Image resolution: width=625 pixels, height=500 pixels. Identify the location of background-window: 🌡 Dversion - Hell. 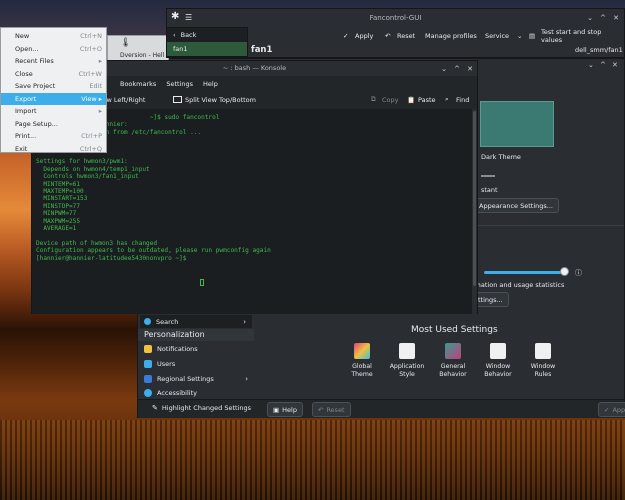
(138, 49).